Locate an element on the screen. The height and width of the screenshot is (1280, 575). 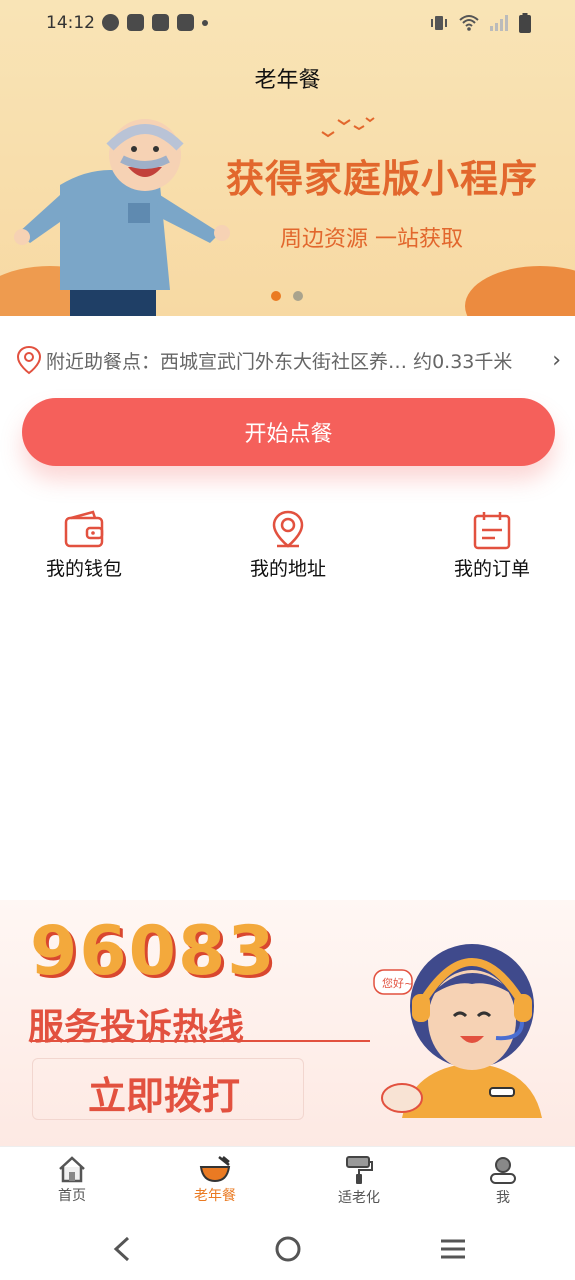
menu-wallet: 我的钱包 is located at coordinates (84, 545).